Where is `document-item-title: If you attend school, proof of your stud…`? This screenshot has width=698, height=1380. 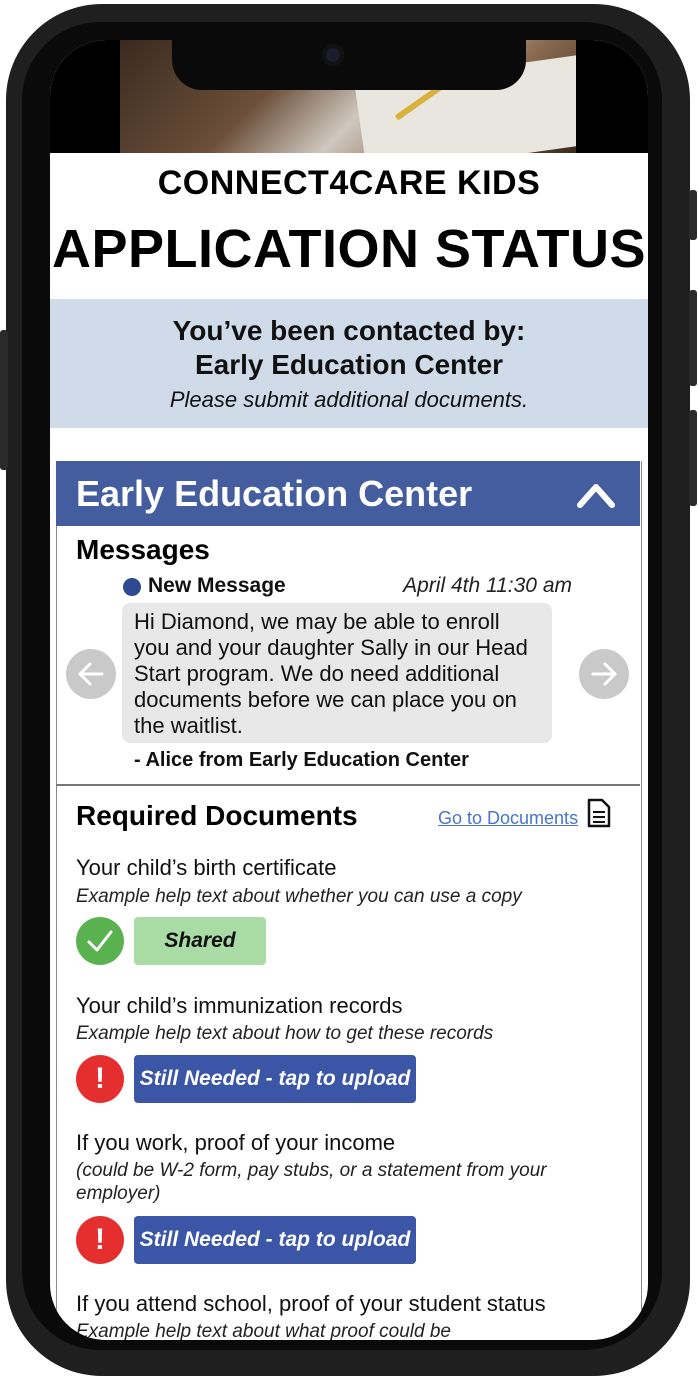
document-item-title: If you attend school, proof of your stud… is located at coordinates (311, 1303).